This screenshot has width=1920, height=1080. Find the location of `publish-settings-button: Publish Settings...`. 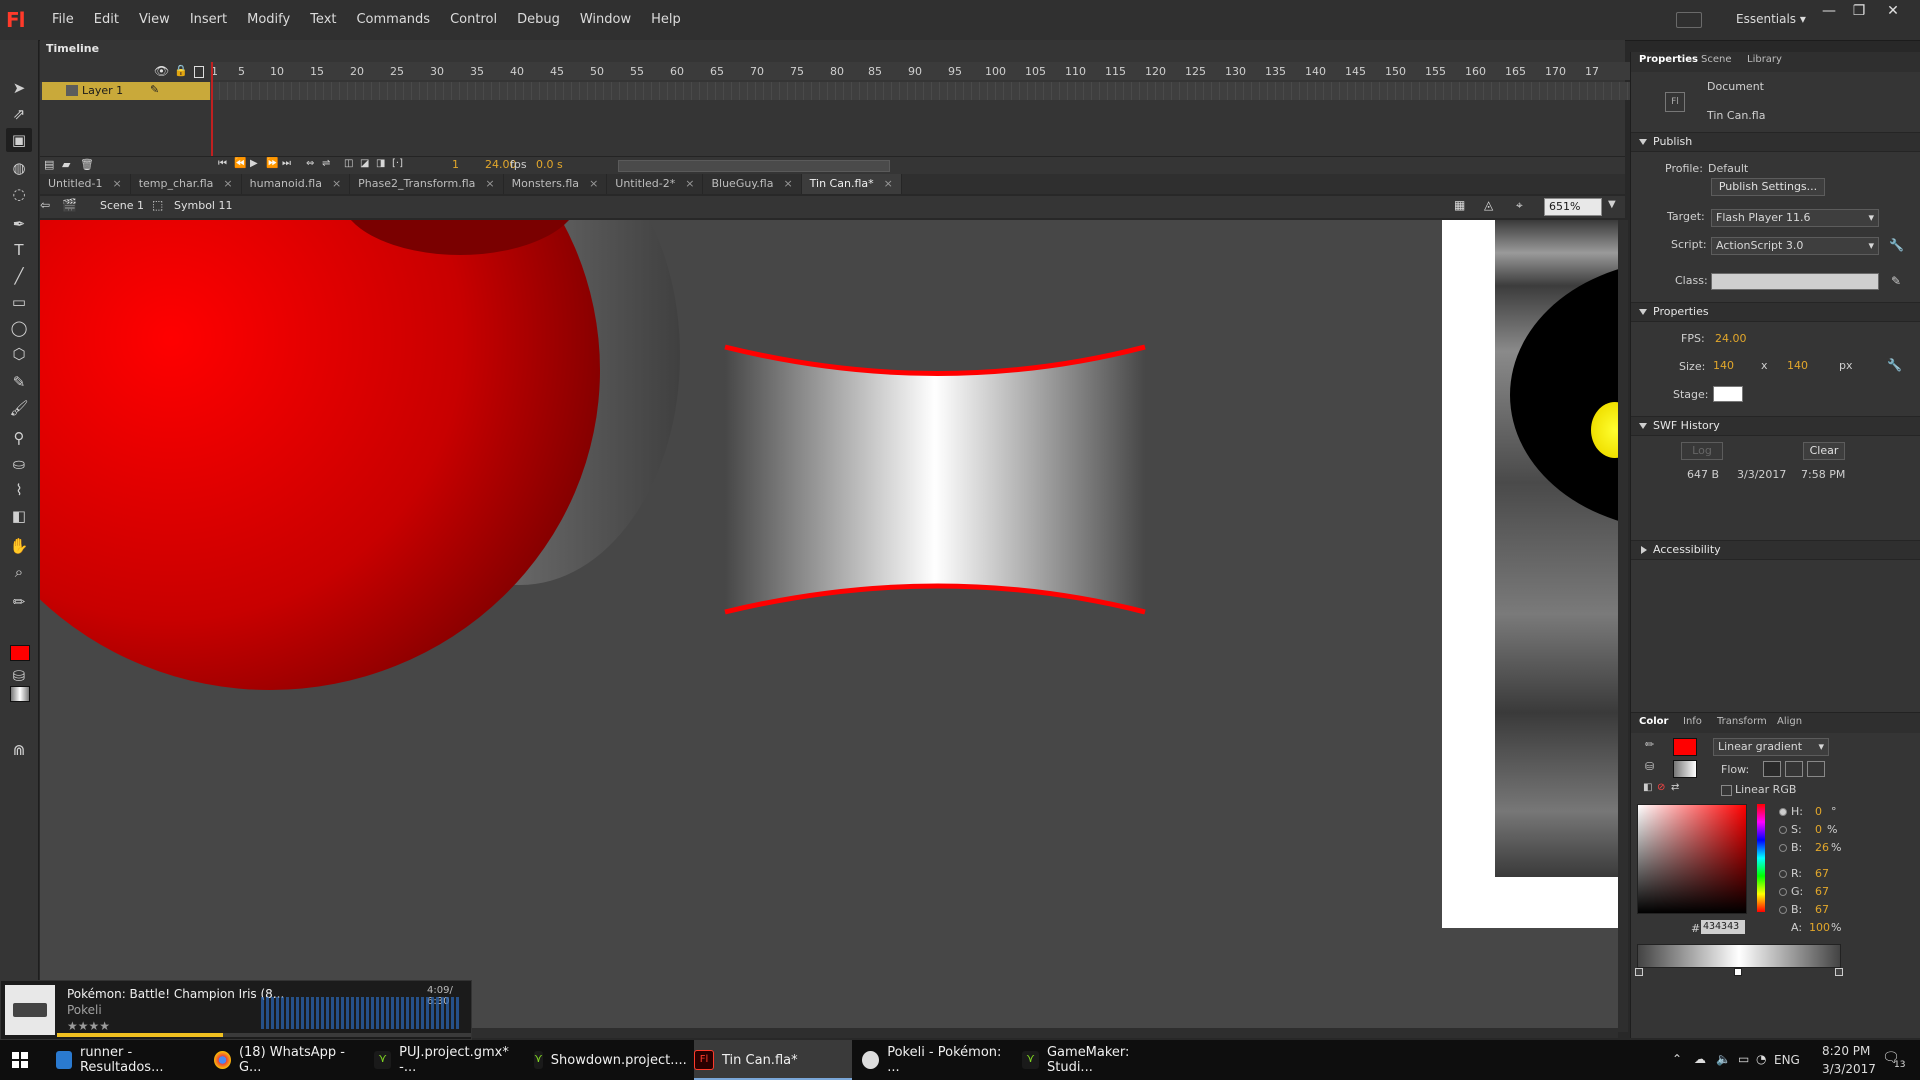

publish-settings-button: Publish Settings... is located at coordinates (1768, 187).